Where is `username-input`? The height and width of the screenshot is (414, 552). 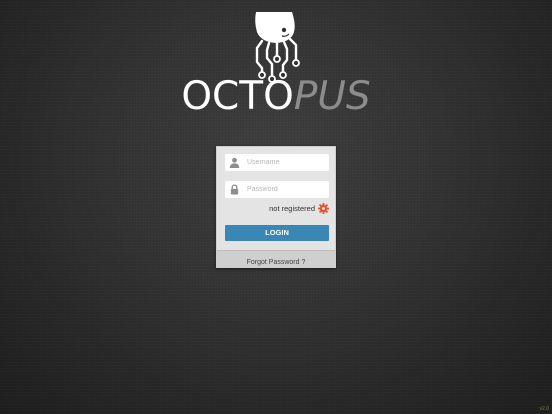 username-input is located at coordinates (287, 162).